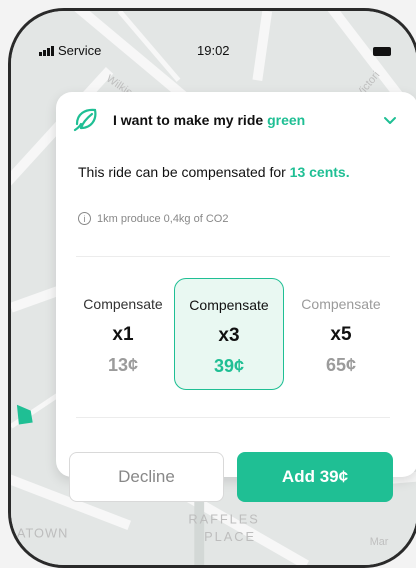  I want to click on option-price: 65¢, so click(341, 365).